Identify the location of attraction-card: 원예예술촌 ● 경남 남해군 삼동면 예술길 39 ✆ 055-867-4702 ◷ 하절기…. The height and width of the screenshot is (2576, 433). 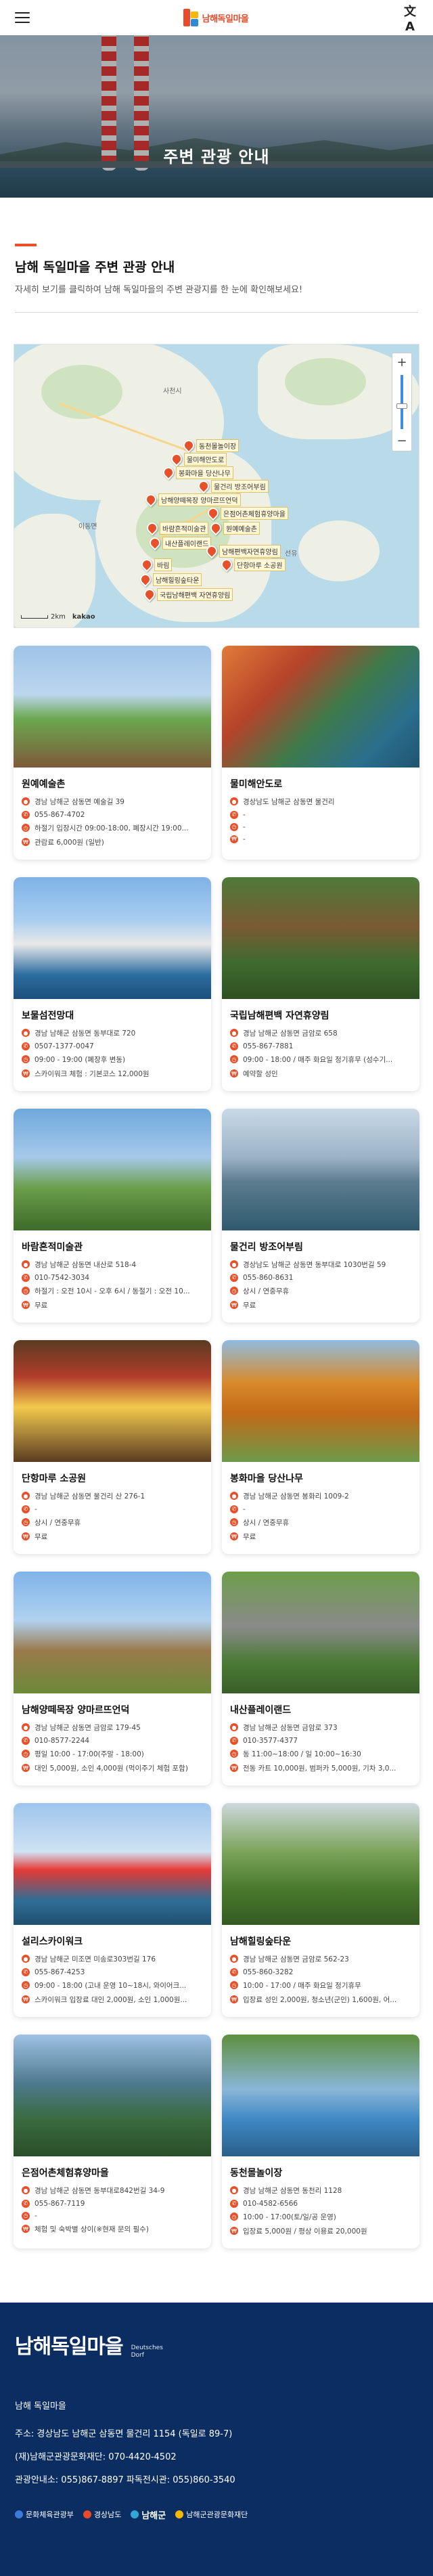
(112, 752).